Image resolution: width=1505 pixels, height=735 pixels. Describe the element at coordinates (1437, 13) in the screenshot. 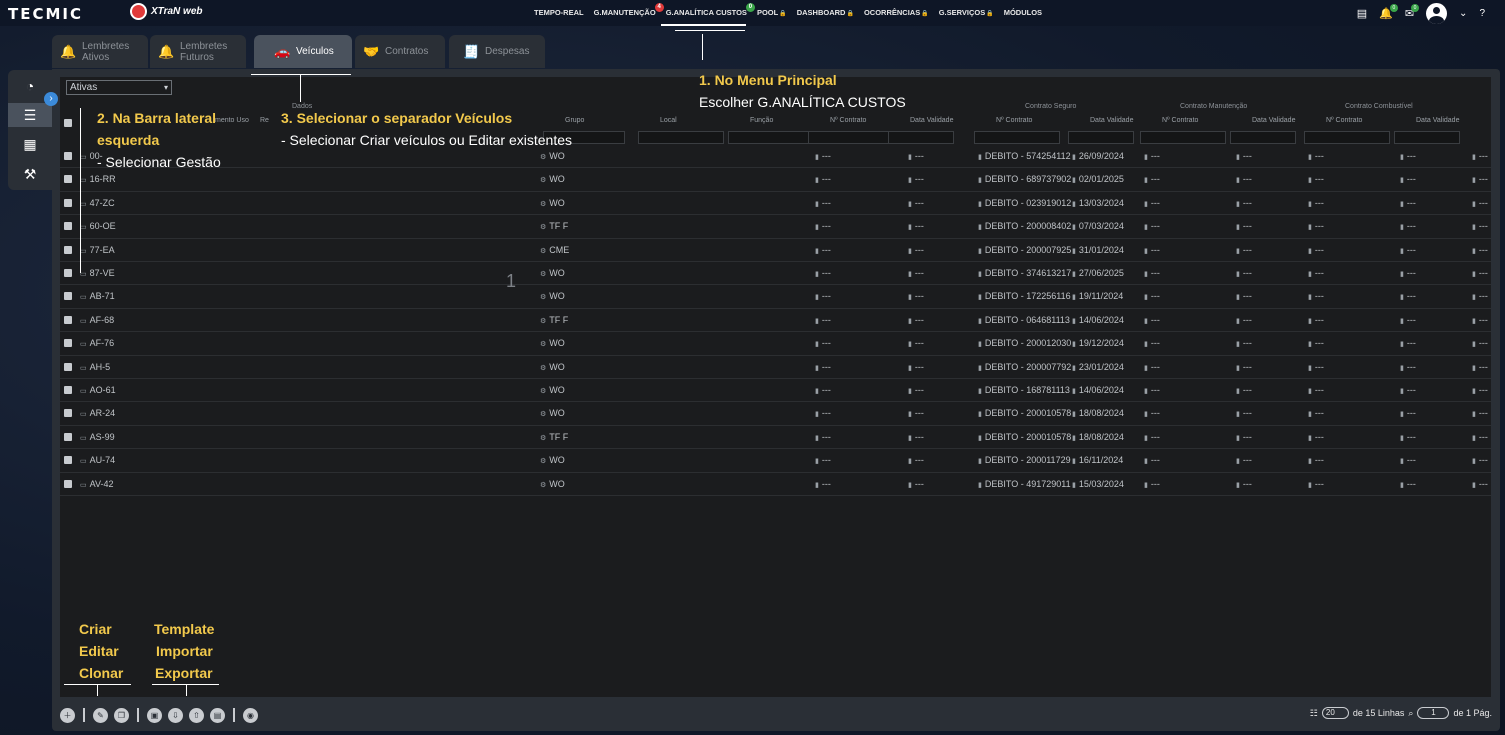

I see `user-avatar` at that location.